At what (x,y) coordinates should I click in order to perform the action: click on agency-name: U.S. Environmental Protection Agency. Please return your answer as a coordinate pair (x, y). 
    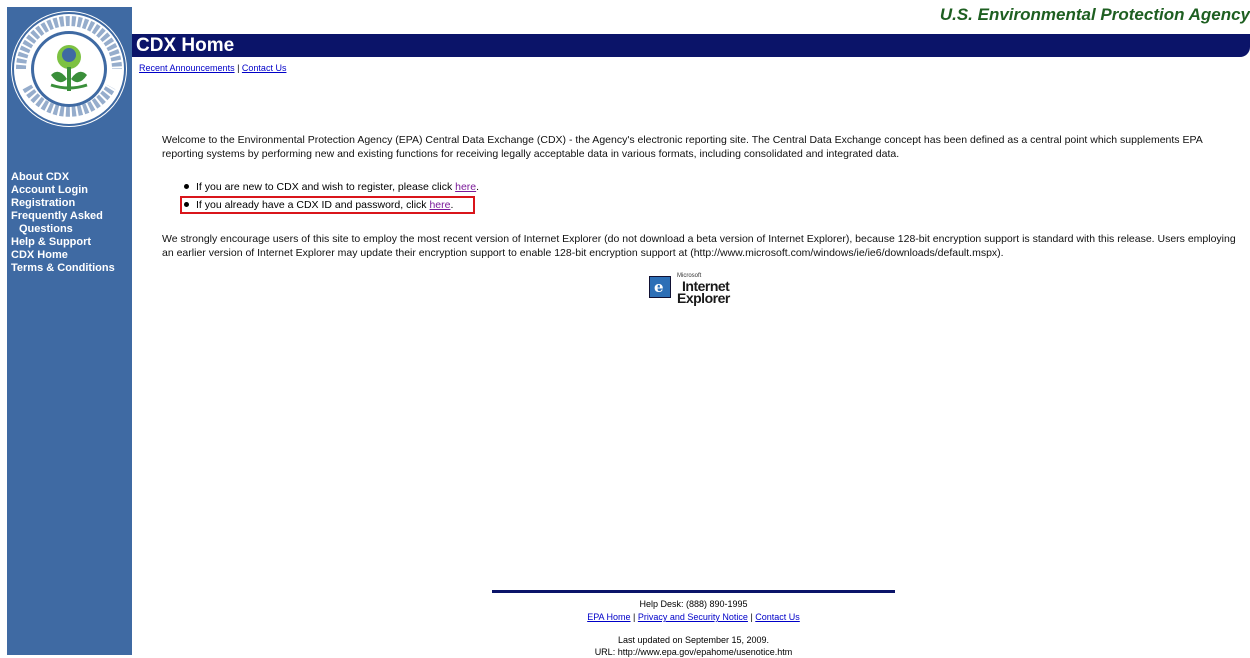
    Looking at the image, I should click on (1094, 14).